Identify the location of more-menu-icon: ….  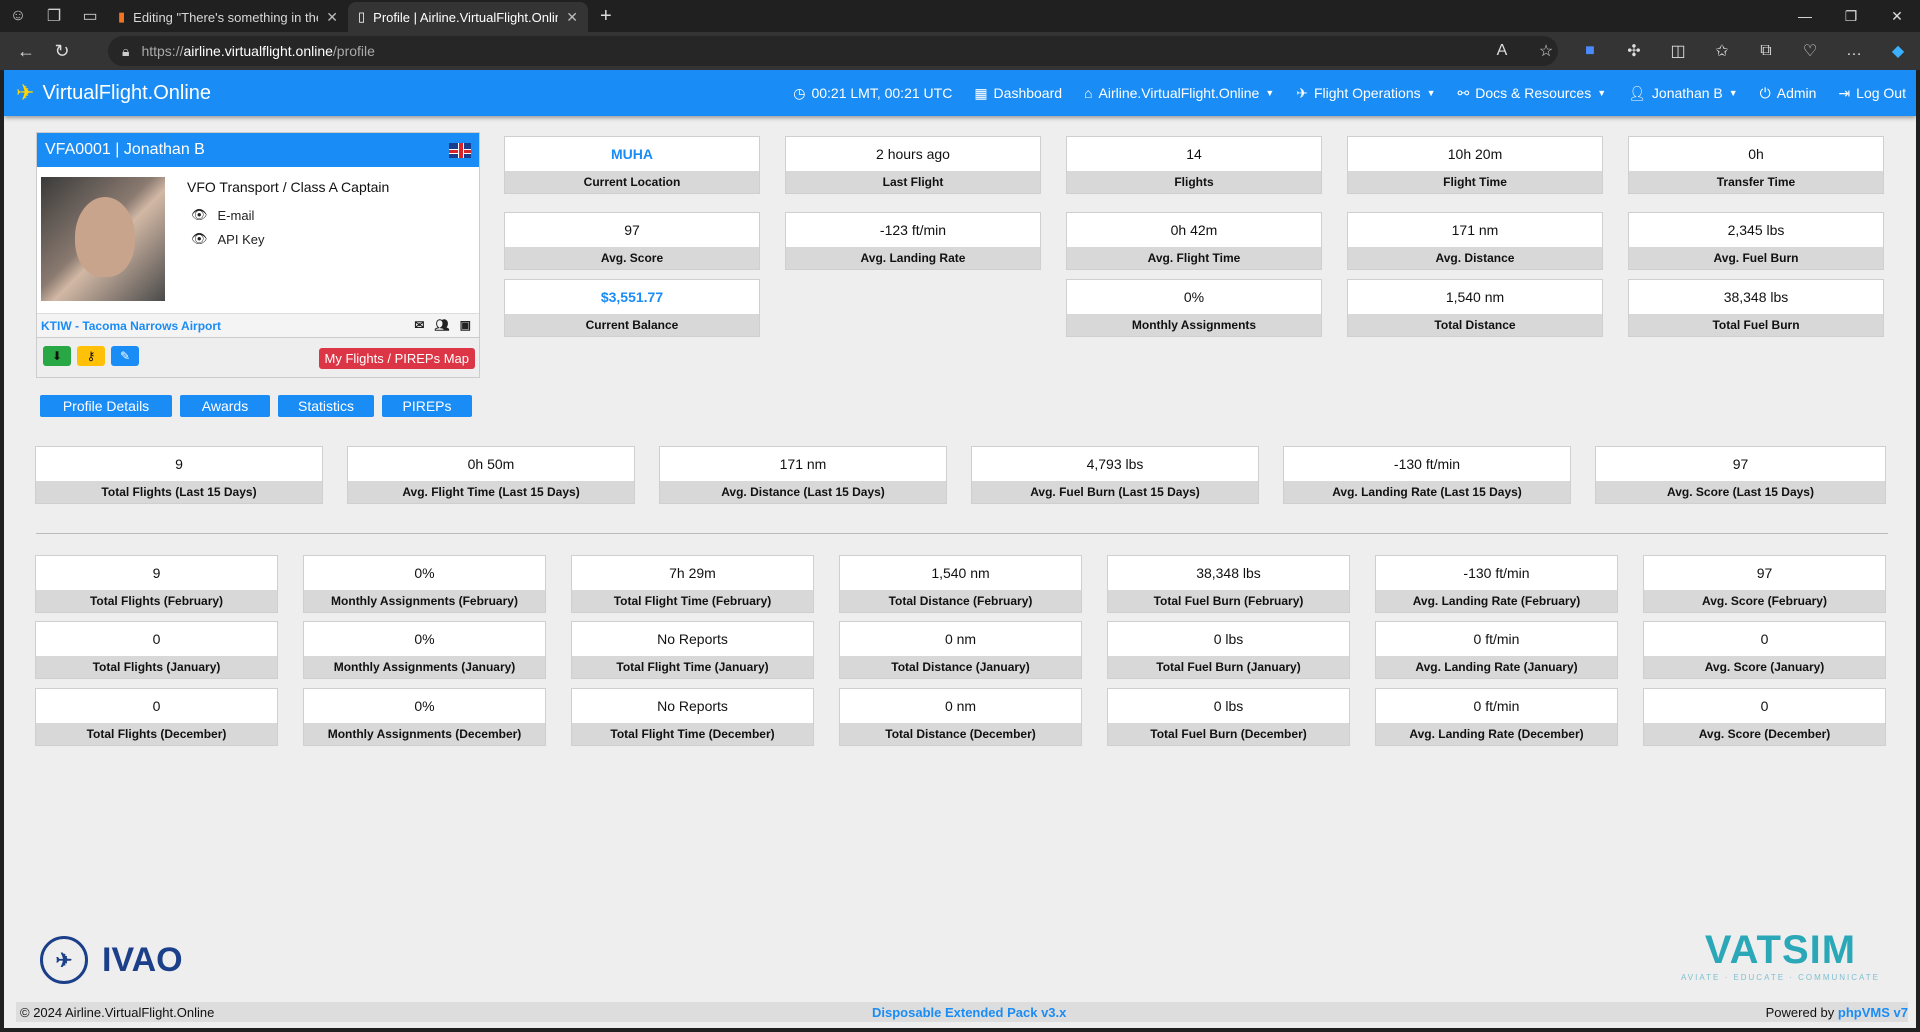
(1854, 51).